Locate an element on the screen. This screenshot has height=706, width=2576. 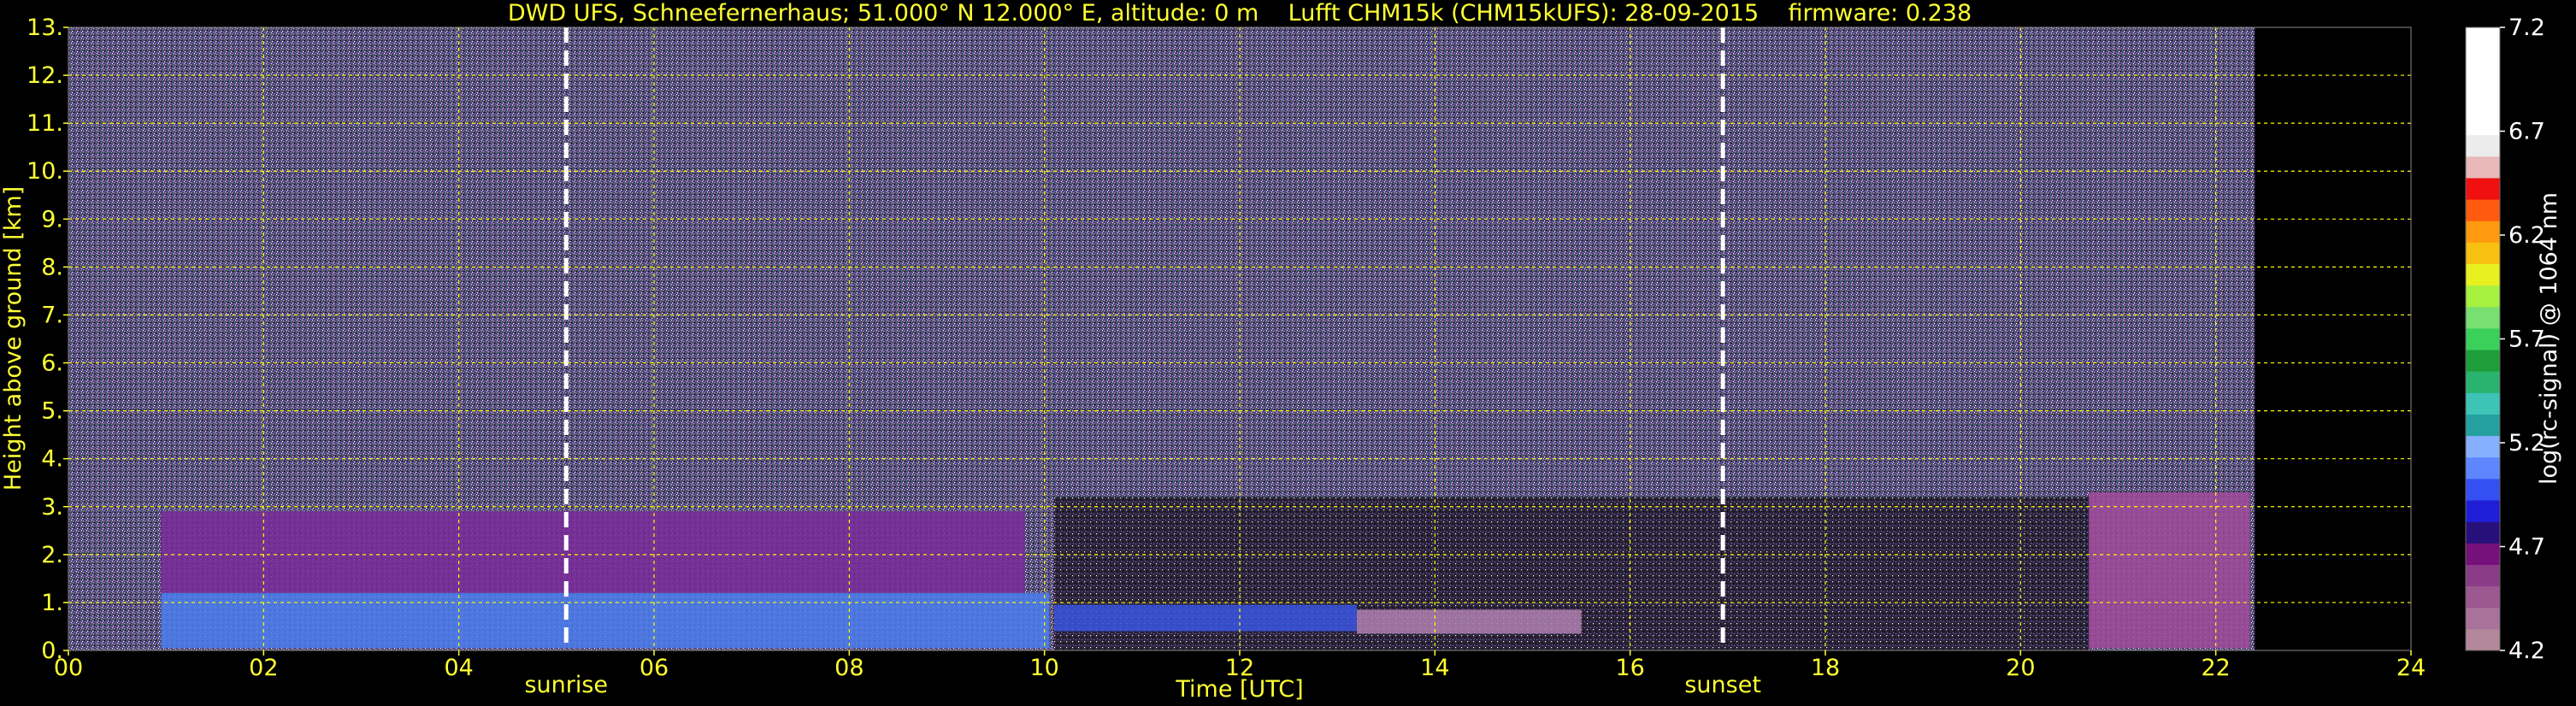
y-tick-label: 13. is located at coordinates (45, 28).